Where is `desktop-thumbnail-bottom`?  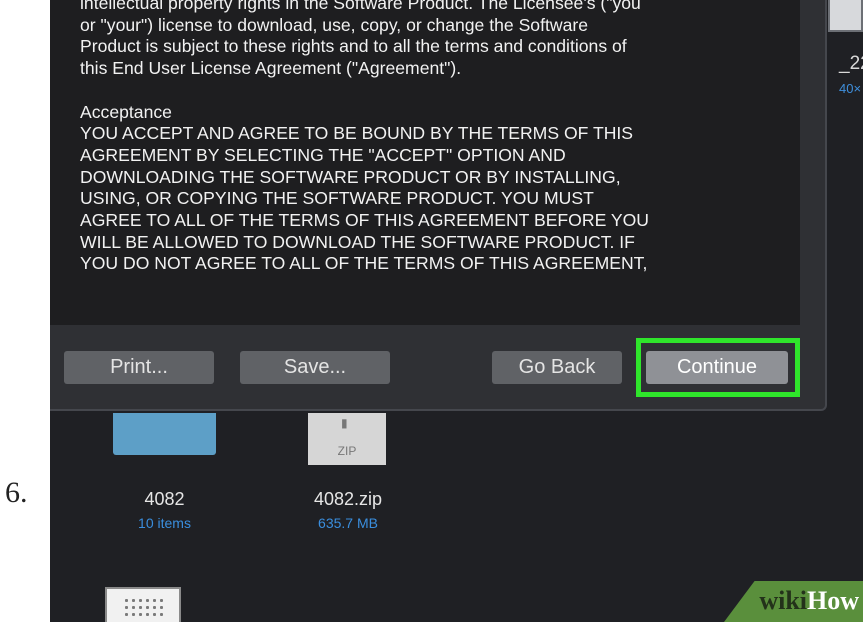 desktop-thumbnail-bottom is located at coordinates (143, 604).